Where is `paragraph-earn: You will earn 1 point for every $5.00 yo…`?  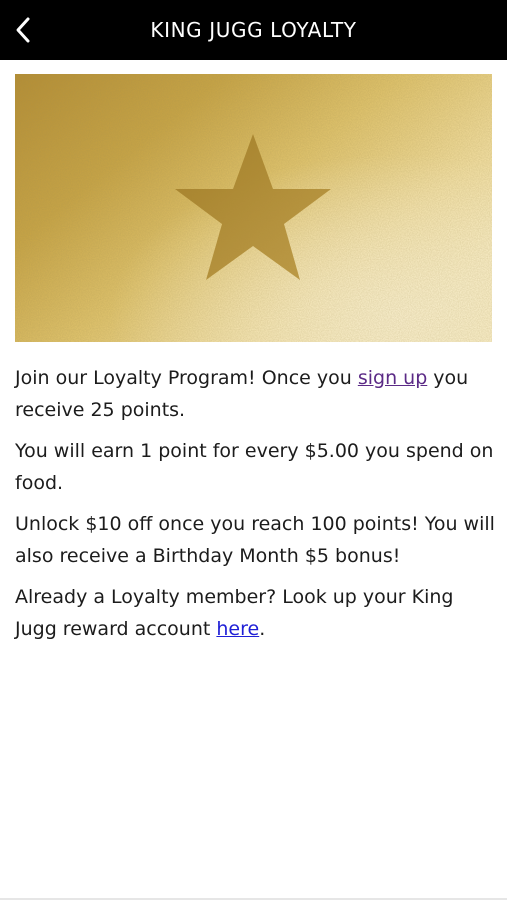
paragraph-earn: You will earn 1 point for every $5.00 yo… is located at coordinates (254, 467).